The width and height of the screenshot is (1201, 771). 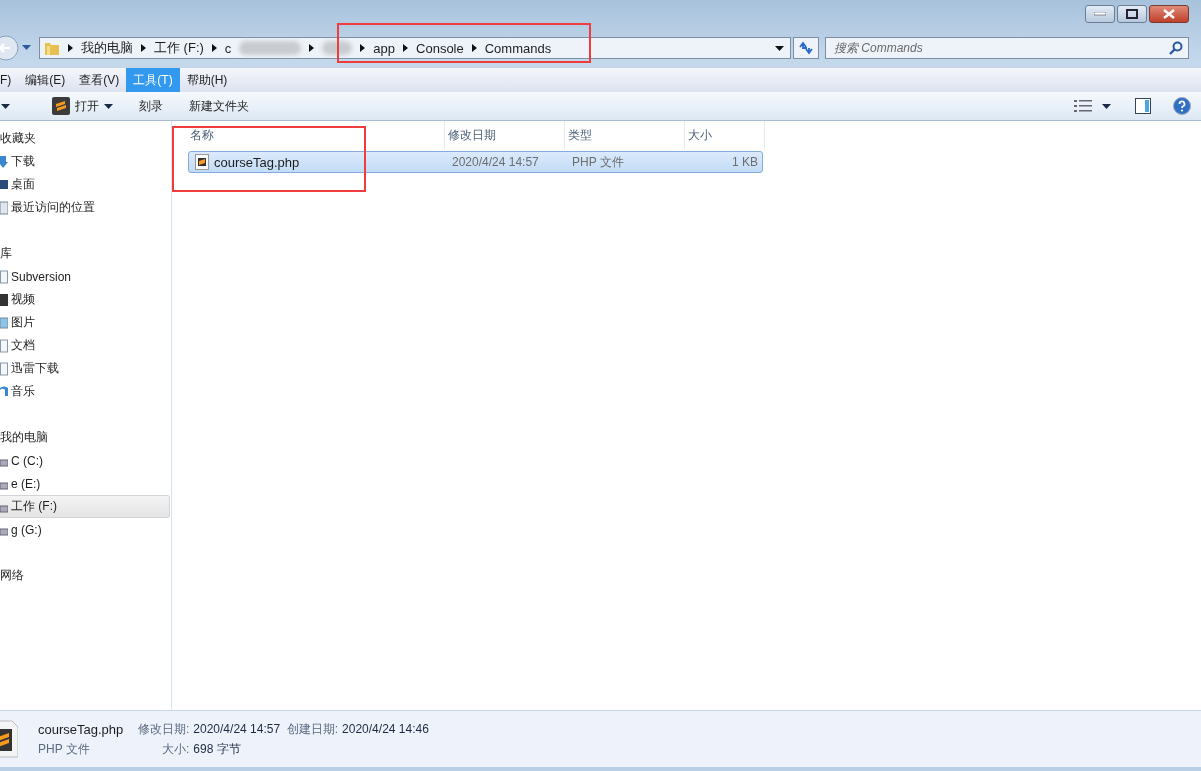 What do you see at coordinates (257, 162) in the screenshot?
I see `file-name: courseTag.php` at bounding box center [257, 162].